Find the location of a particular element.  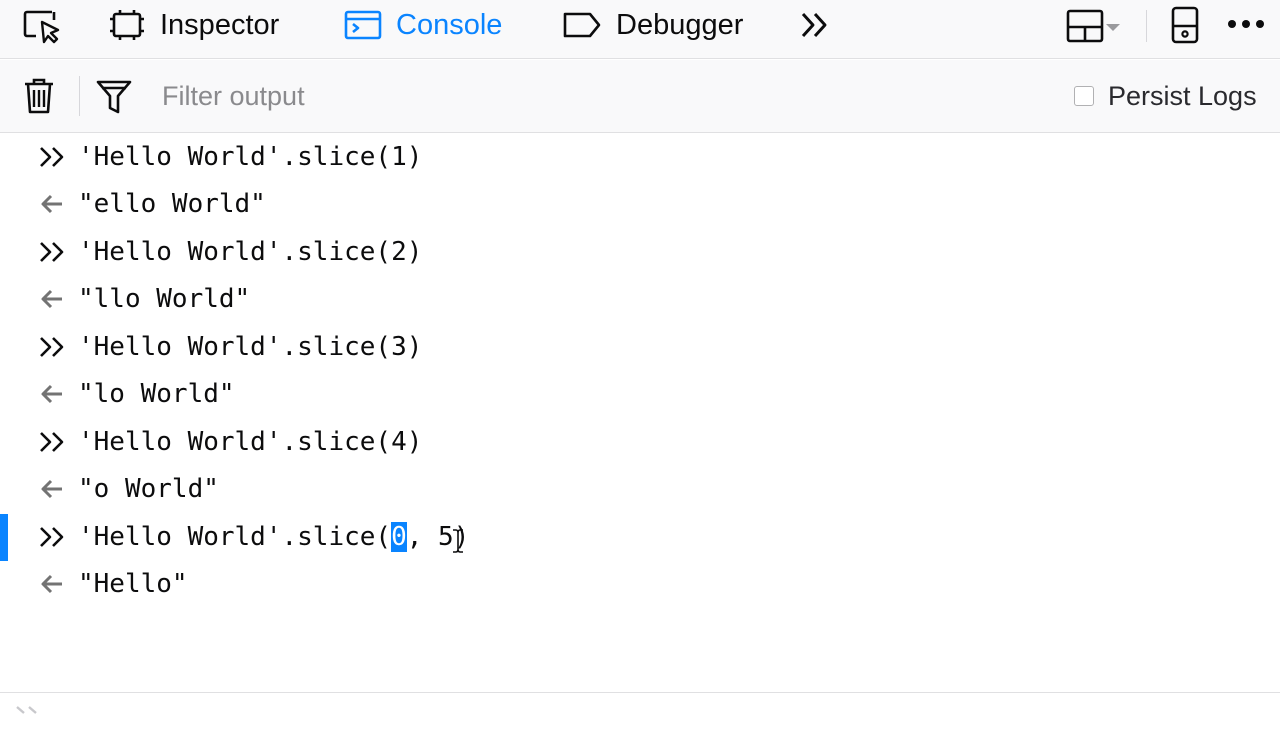

console-result-text: "ello World" is located at coordinates (172, 204).